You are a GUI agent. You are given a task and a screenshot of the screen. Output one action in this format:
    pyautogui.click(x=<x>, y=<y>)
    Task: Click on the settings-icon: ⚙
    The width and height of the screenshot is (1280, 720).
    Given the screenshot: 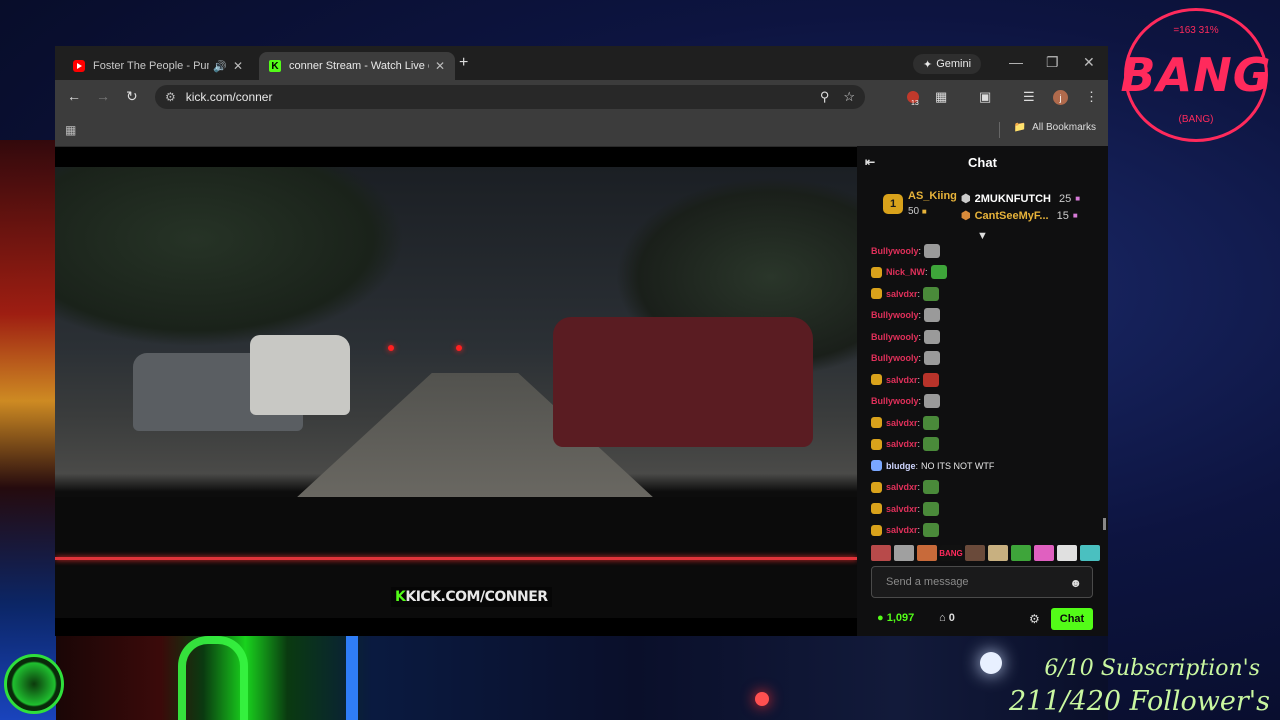 What is the action you would take?
    pyautogui.click(x=1034, y=619)
    